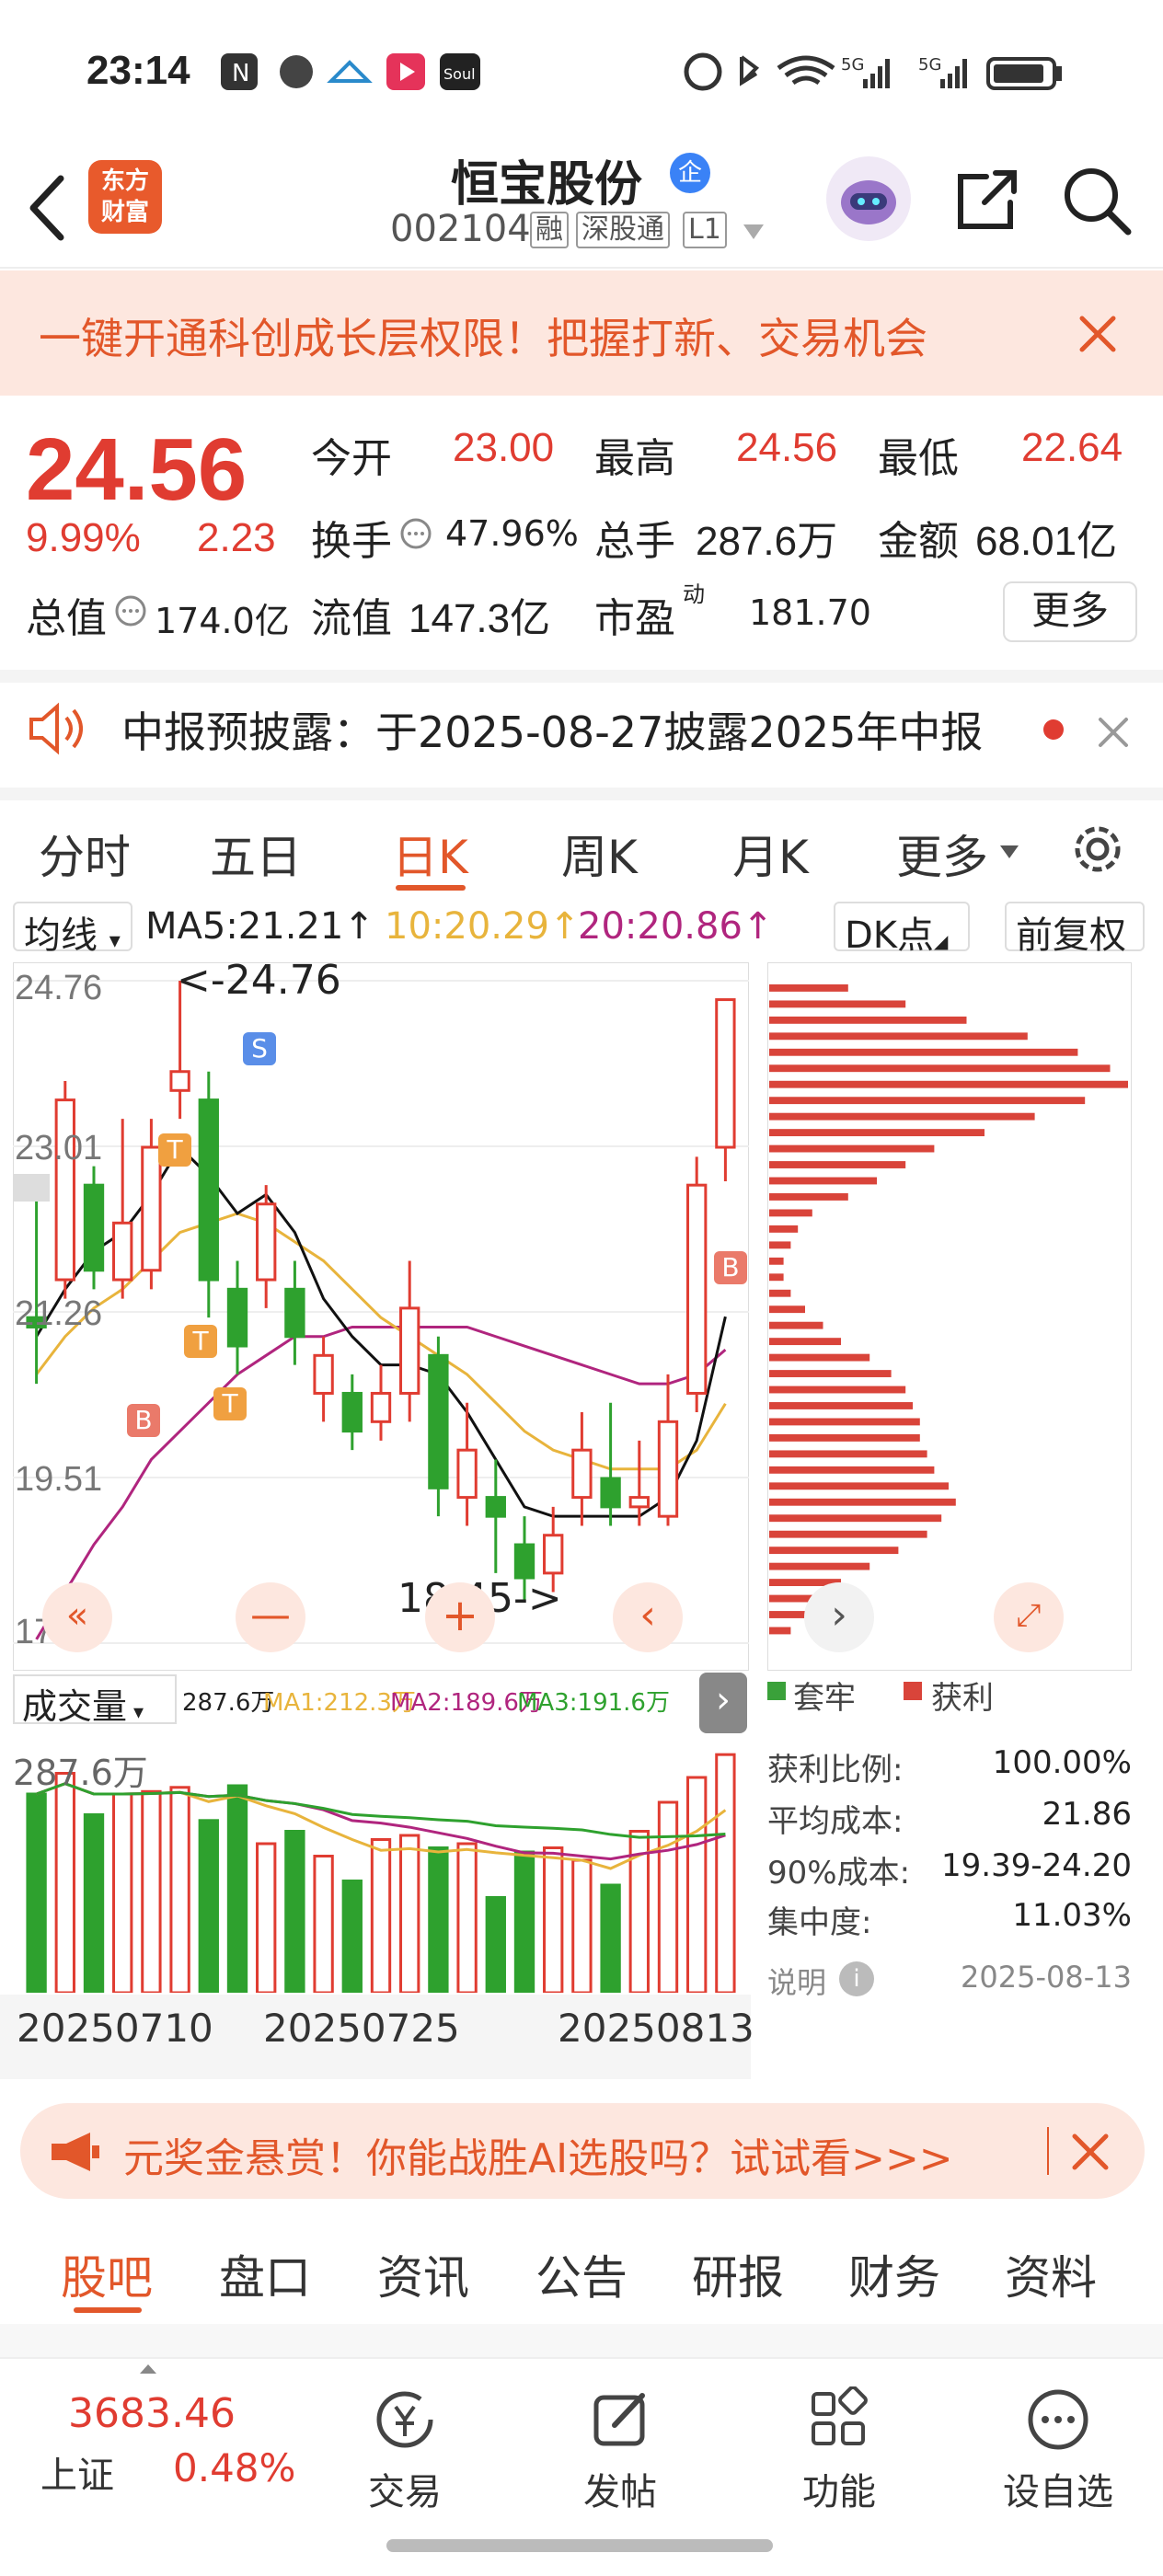 Image resolution: width=1163 pixels, height=2576 pixels. What do you see at coordinates (95, 1700) in the screenshot?
I see `indicator-selector: 成交量 ▾` at bounding box center [95, 1700].